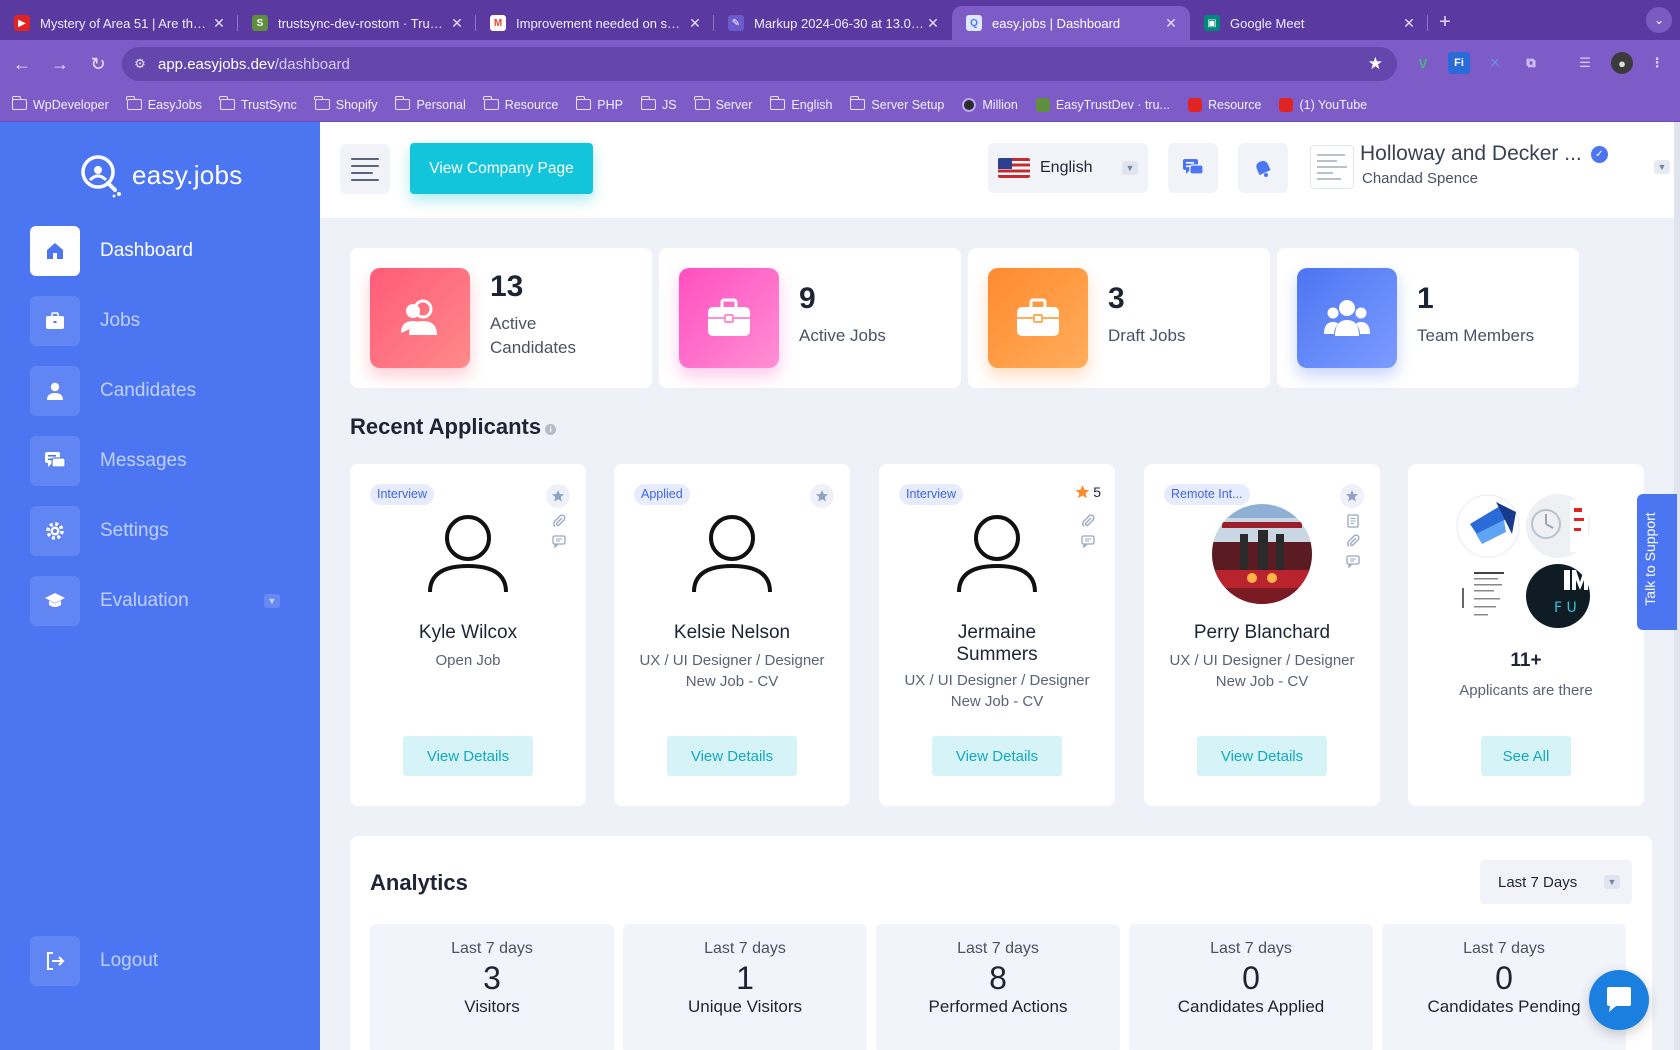 Image resolution: width=1680 pixels, height=1050 pixels. What do you see at coordinates (1353, 521) in the screenshot?
I see `document-icon` at bounding box center [1353, 521].